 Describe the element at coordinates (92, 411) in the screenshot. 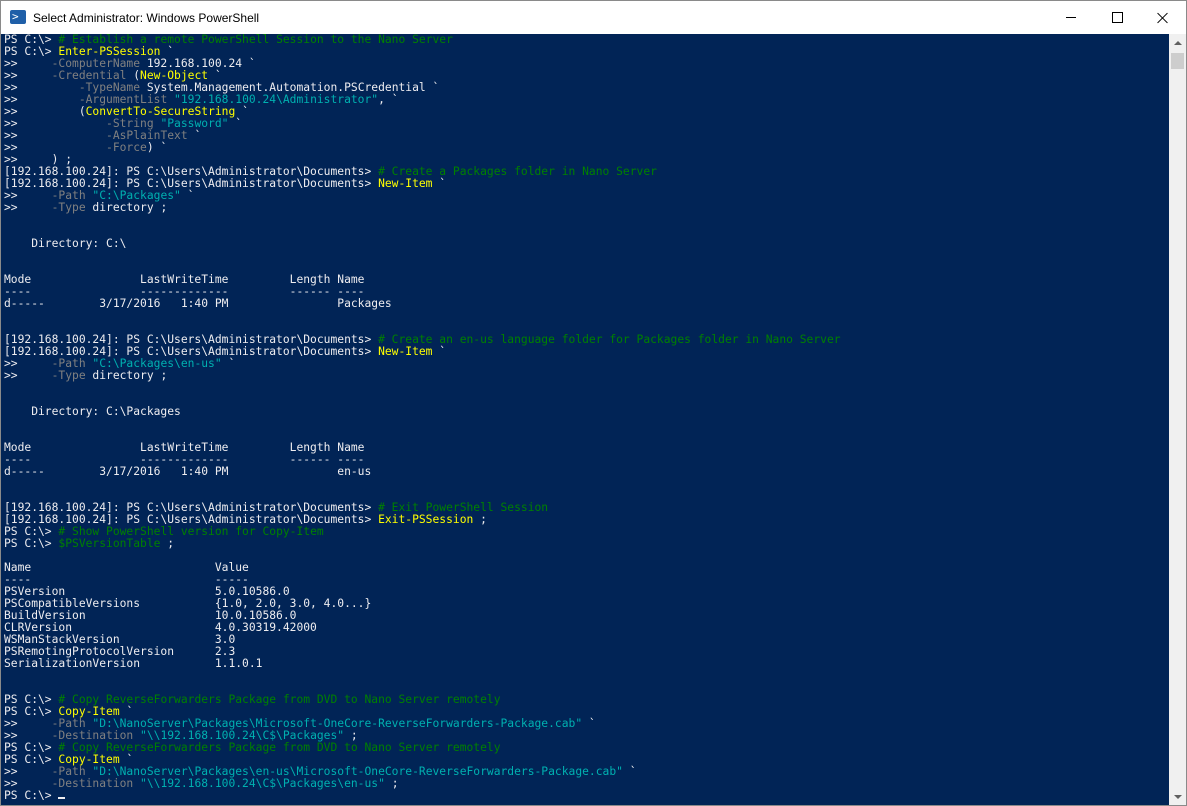

I see `console-segment: Directory: C:\Packages` at that location.